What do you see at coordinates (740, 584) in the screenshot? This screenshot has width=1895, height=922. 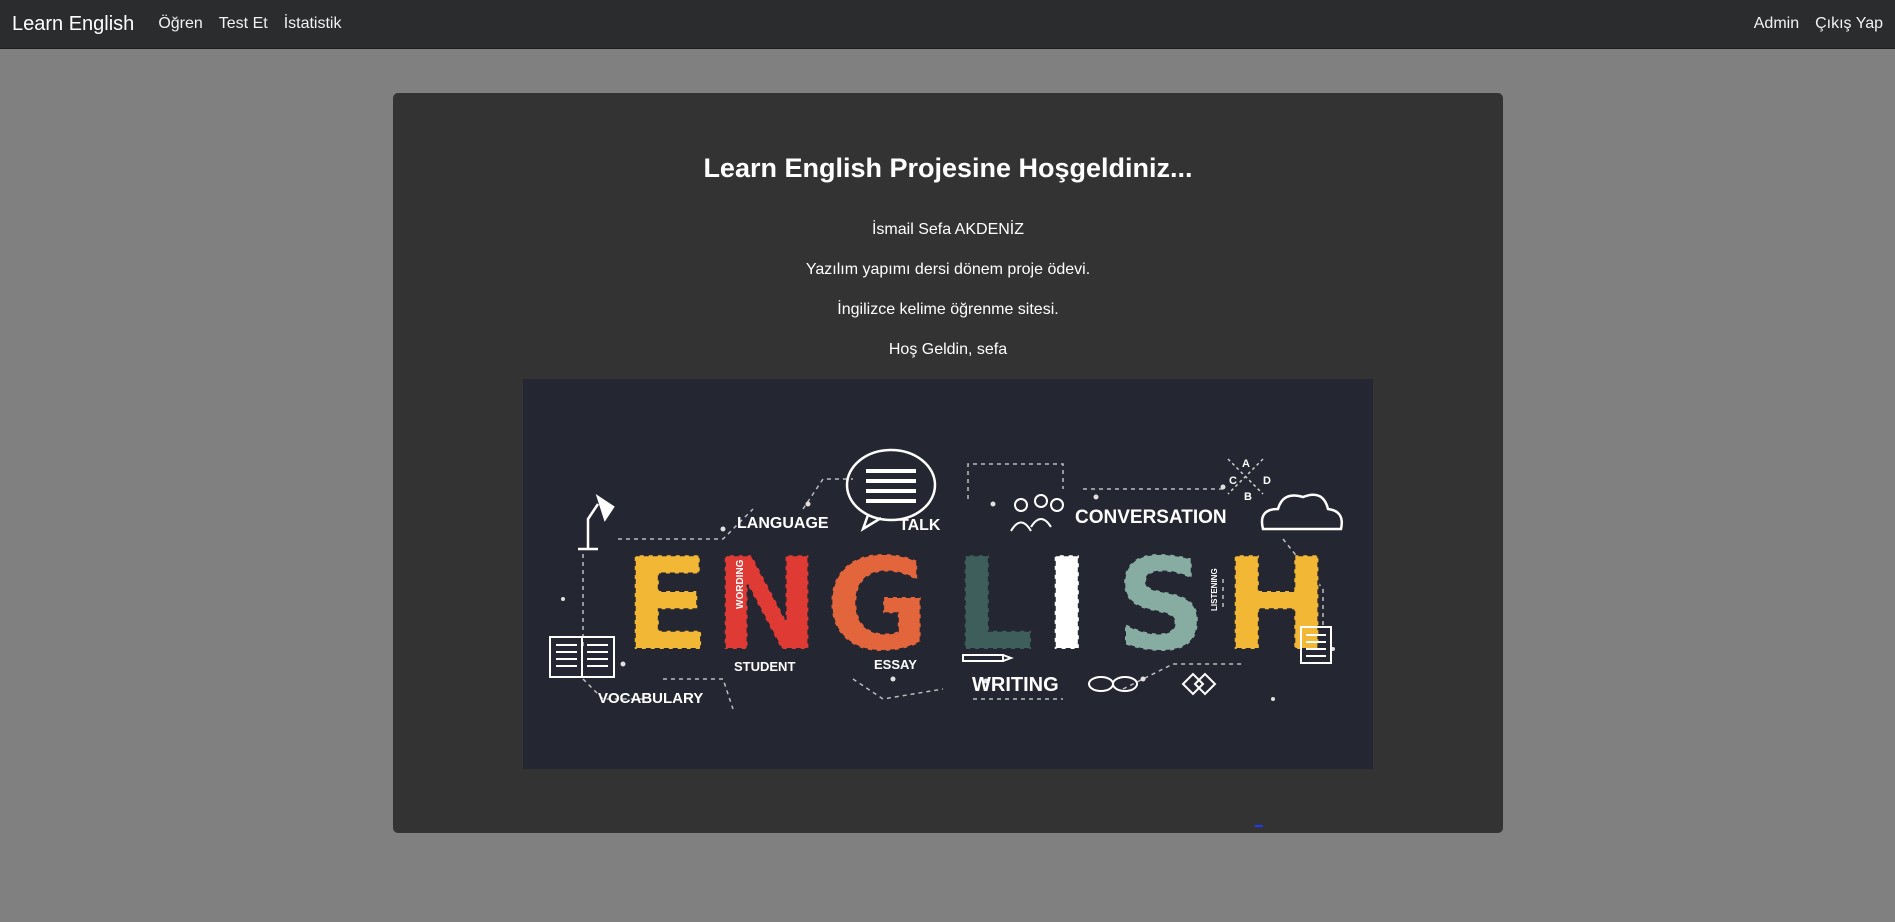 I see `label-wording: WORDING` at bounding box center [740, 584].